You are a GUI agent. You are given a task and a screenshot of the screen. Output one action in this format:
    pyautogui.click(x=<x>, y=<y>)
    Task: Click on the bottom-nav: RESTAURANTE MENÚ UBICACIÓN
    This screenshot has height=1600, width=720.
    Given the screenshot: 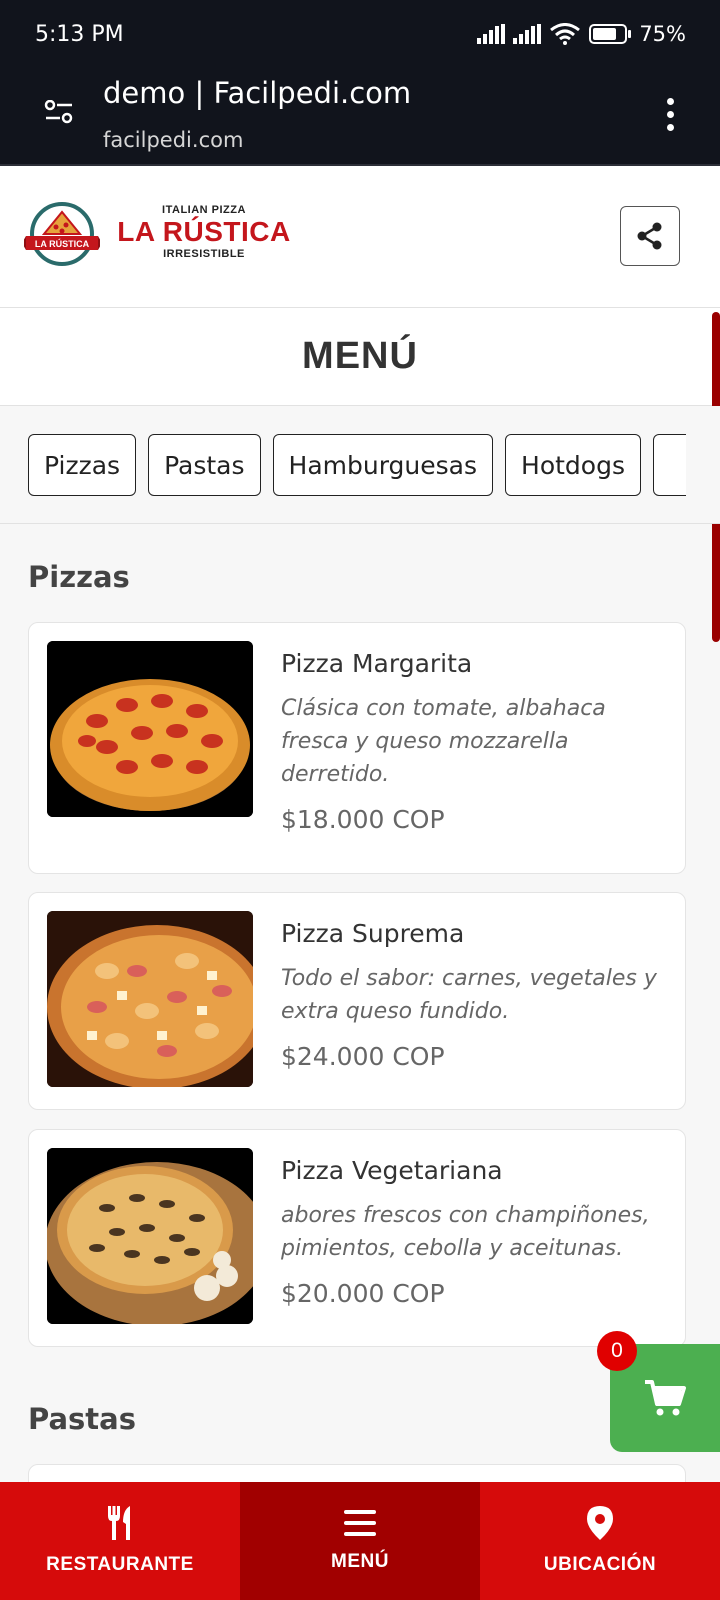 What is the action you would take?
    pyautogui.click(x=360, y=1541)
    